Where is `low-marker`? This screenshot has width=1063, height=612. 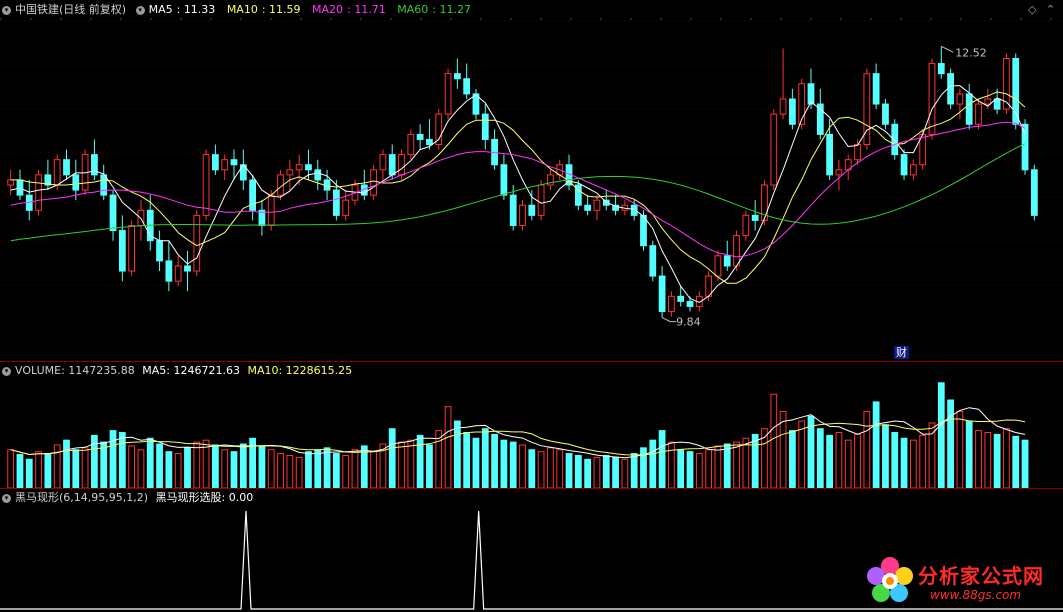 low-marker is located at coordinates (669, 320).